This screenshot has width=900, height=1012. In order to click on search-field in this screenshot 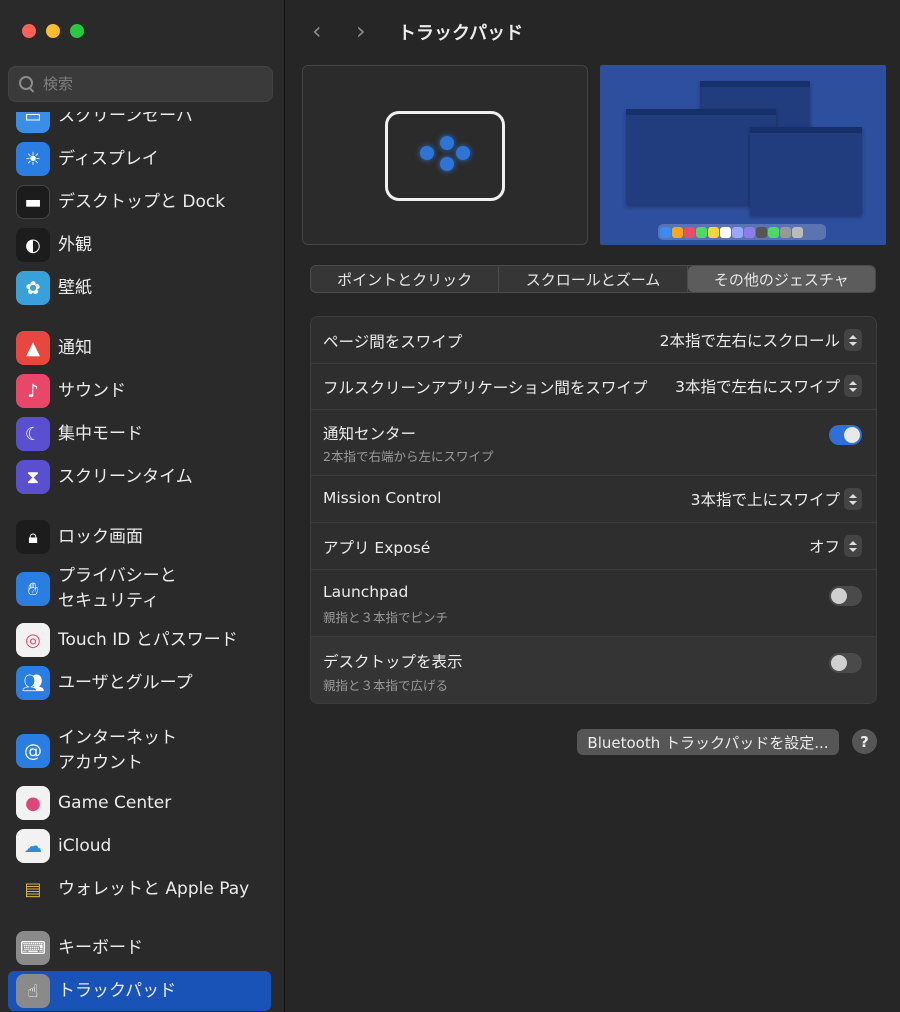, I will do `click(140, 84)`.